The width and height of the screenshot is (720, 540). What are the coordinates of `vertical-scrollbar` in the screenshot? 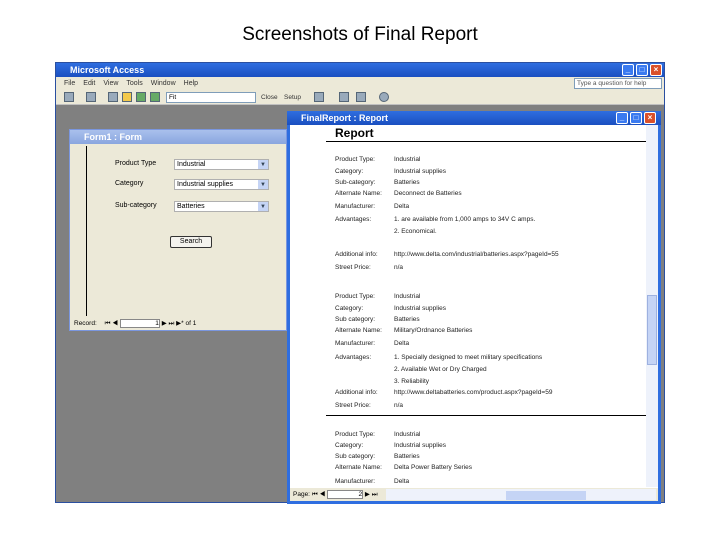 It's located at (652, 306).